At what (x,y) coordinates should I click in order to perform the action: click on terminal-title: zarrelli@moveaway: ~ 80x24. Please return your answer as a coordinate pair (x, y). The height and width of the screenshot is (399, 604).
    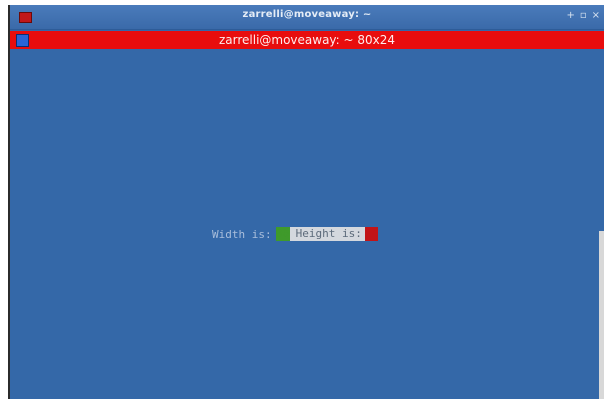
    Looking at the image, I should click on (307, 40).